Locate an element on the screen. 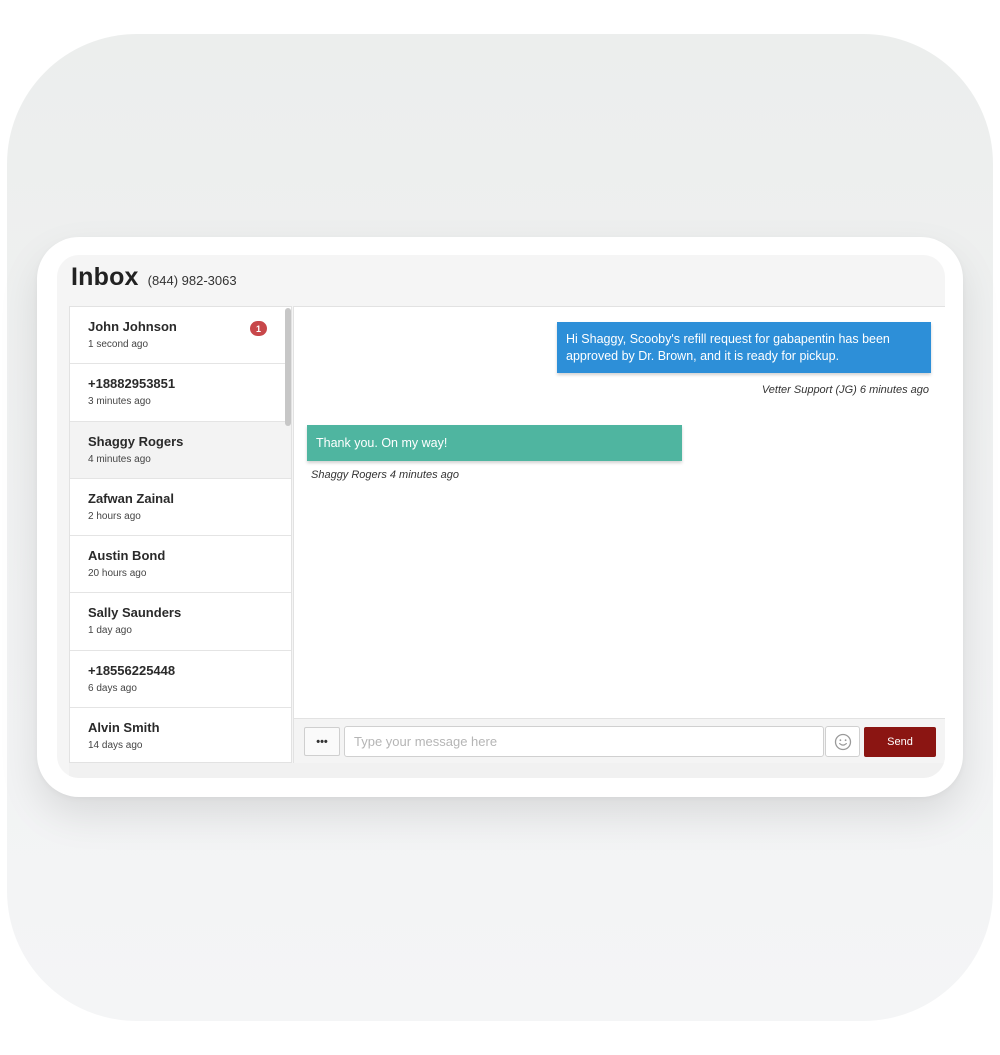 The width and height of the screenshot is (1000, 1055). conversation-item-zafwan-zainal: Zafwan Zainal 2 hours ago is located at coordinates (180, 507).